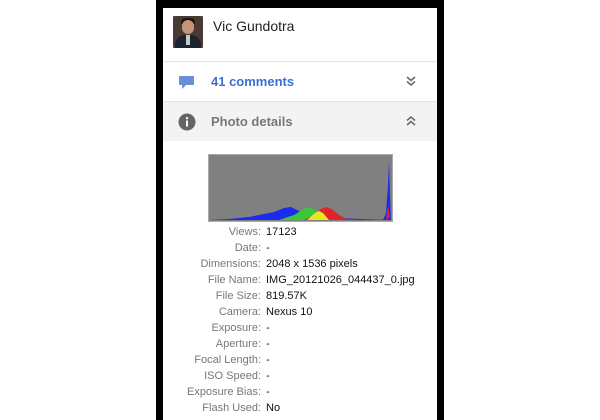 The image size is (600, 420). I want to click on avatar, so click(188, 32).